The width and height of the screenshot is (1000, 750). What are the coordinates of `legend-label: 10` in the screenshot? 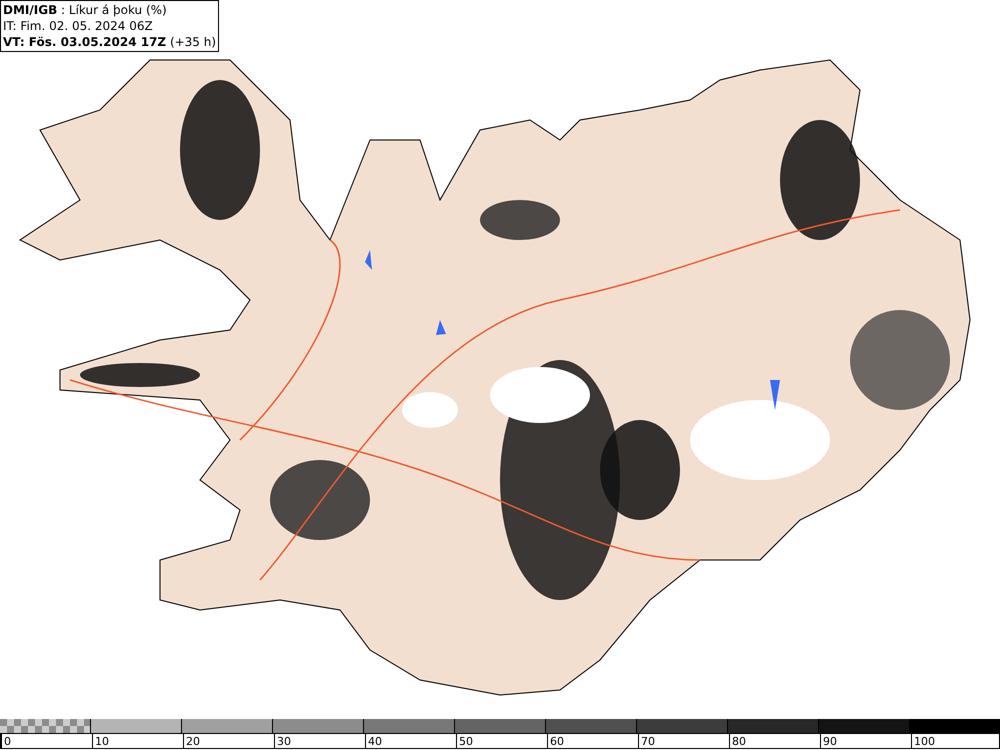 It's located at (100, 741).